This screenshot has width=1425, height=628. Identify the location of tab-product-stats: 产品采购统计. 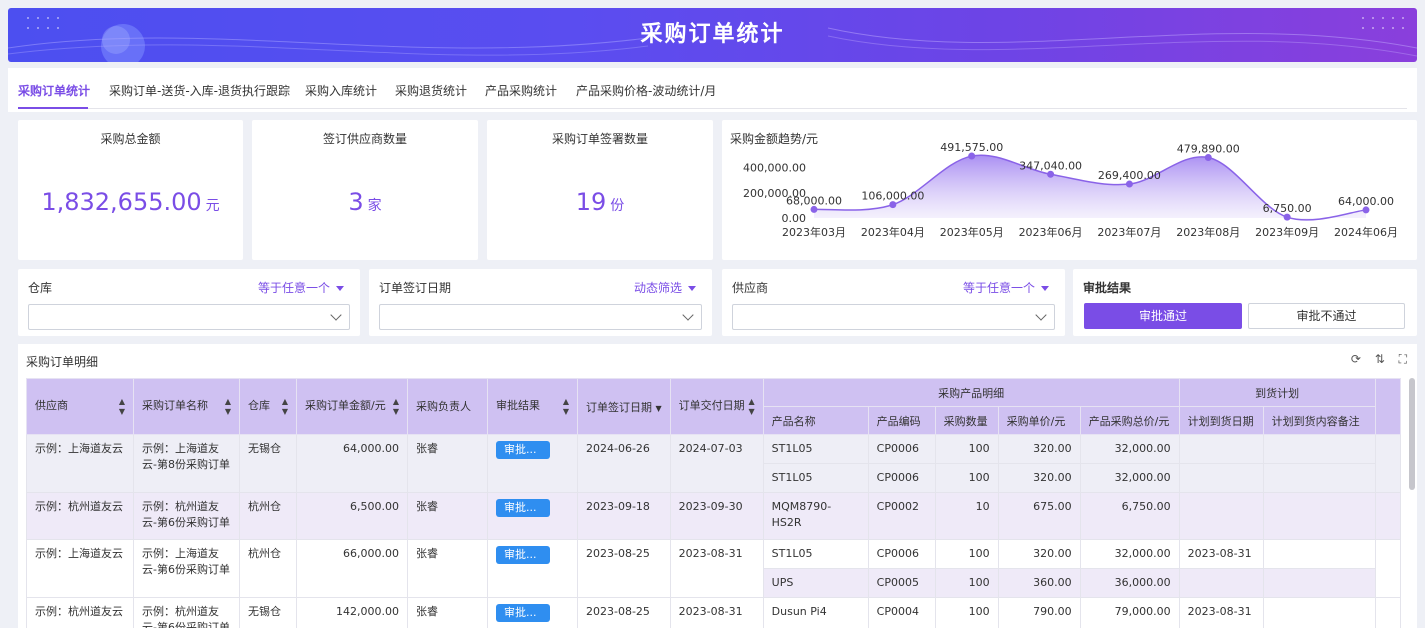
(521, 90).